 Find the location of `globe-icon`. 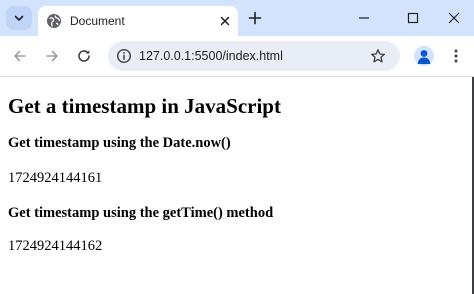

globe-icon is located at coordinates (54, 21).